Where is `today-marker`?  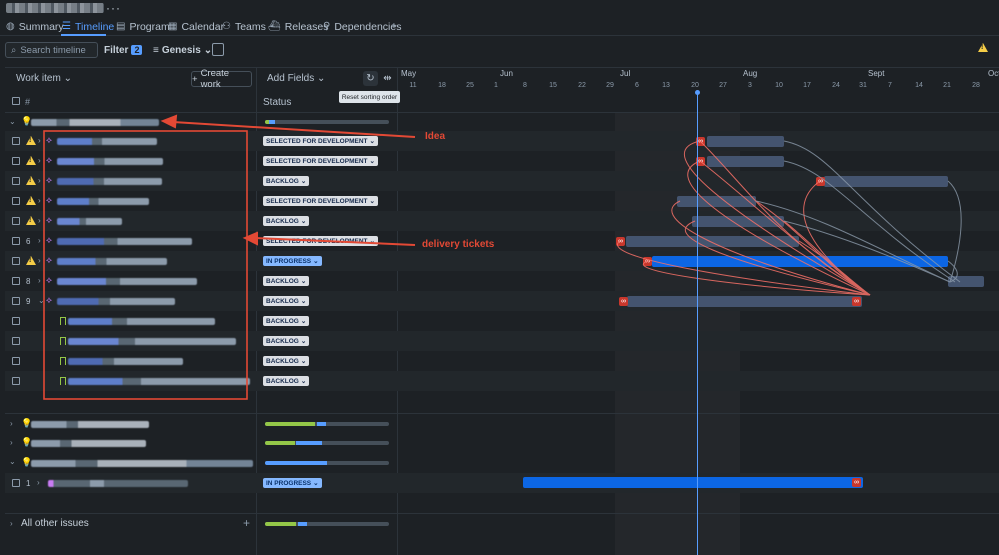
today-marker is located at coordinates (697, 92).